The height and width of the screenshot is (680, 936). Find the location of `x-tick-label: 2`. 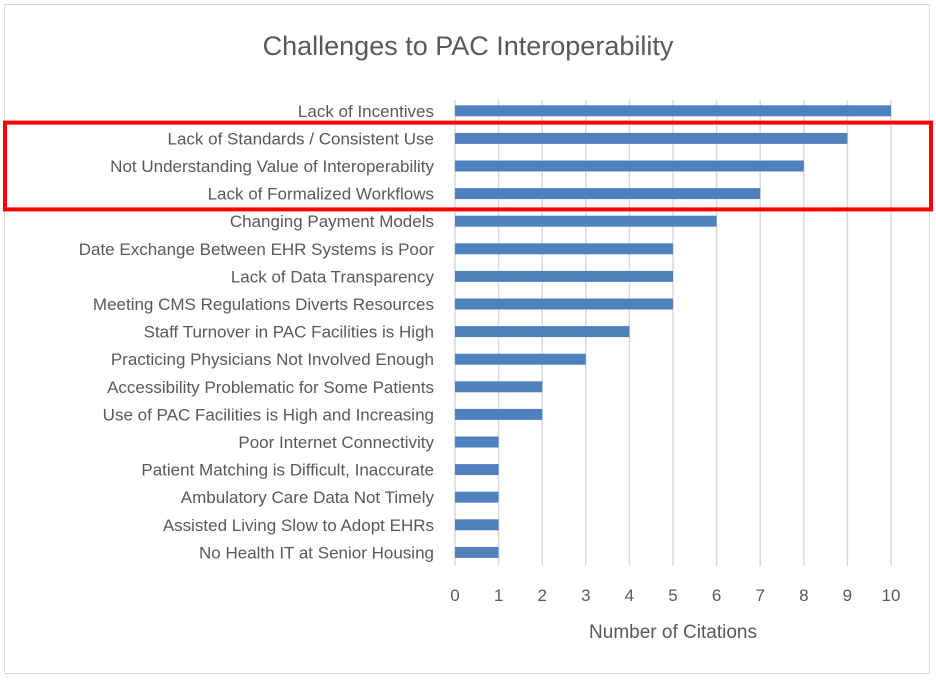

x-tick-label: 2 is located at coordinates (541, 595).